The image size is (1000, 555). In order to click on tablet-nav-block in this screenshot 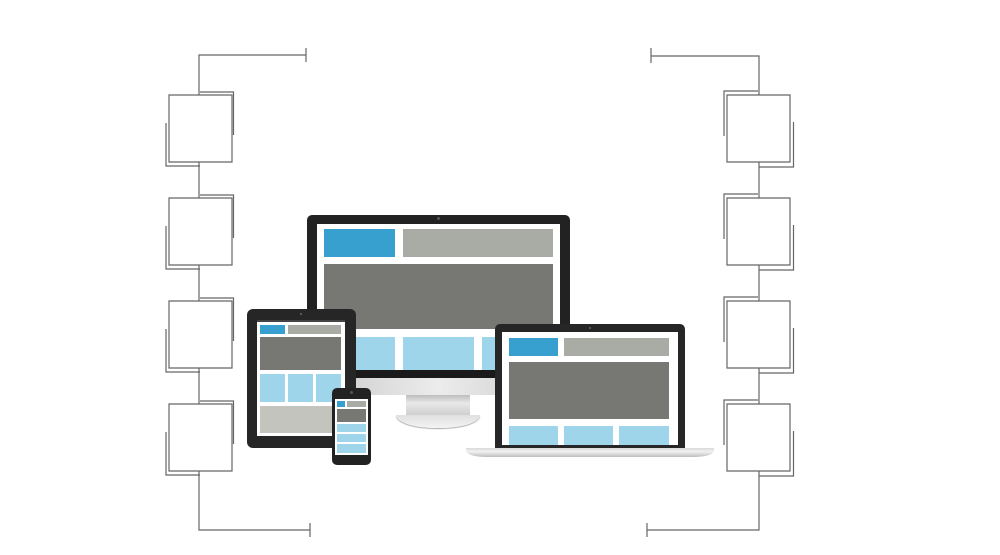, I will do `click(314, 329)`.